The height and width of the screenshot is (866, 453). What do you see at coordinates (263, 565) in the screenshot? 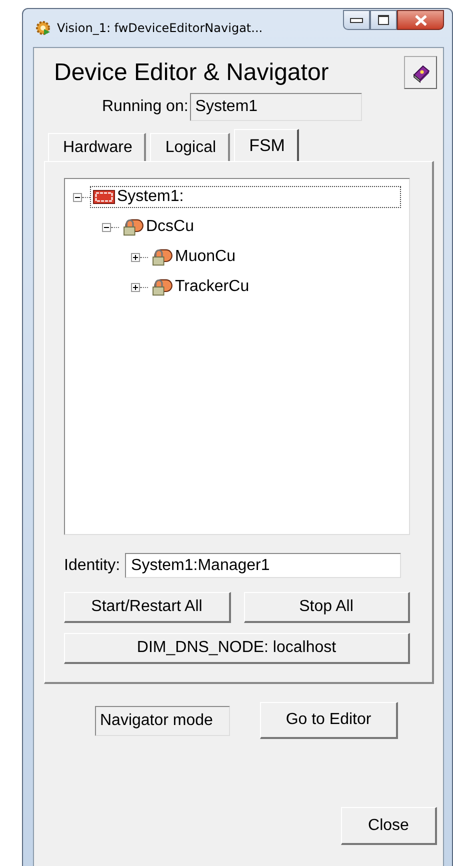
I see `identity-field: System1:Manager1` at bounding box center [263, 565].